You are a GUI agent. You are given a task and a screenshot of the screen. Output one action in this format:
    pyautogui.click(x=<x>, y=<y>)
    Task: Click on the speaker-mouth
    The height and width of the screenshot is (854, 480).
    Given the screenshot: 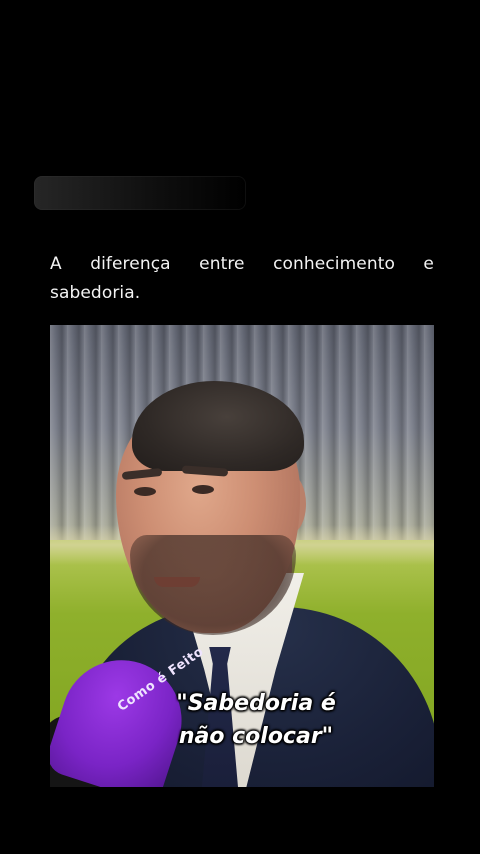 What is the action you would take?
    pyautogui.click(x=177, y=582)
    